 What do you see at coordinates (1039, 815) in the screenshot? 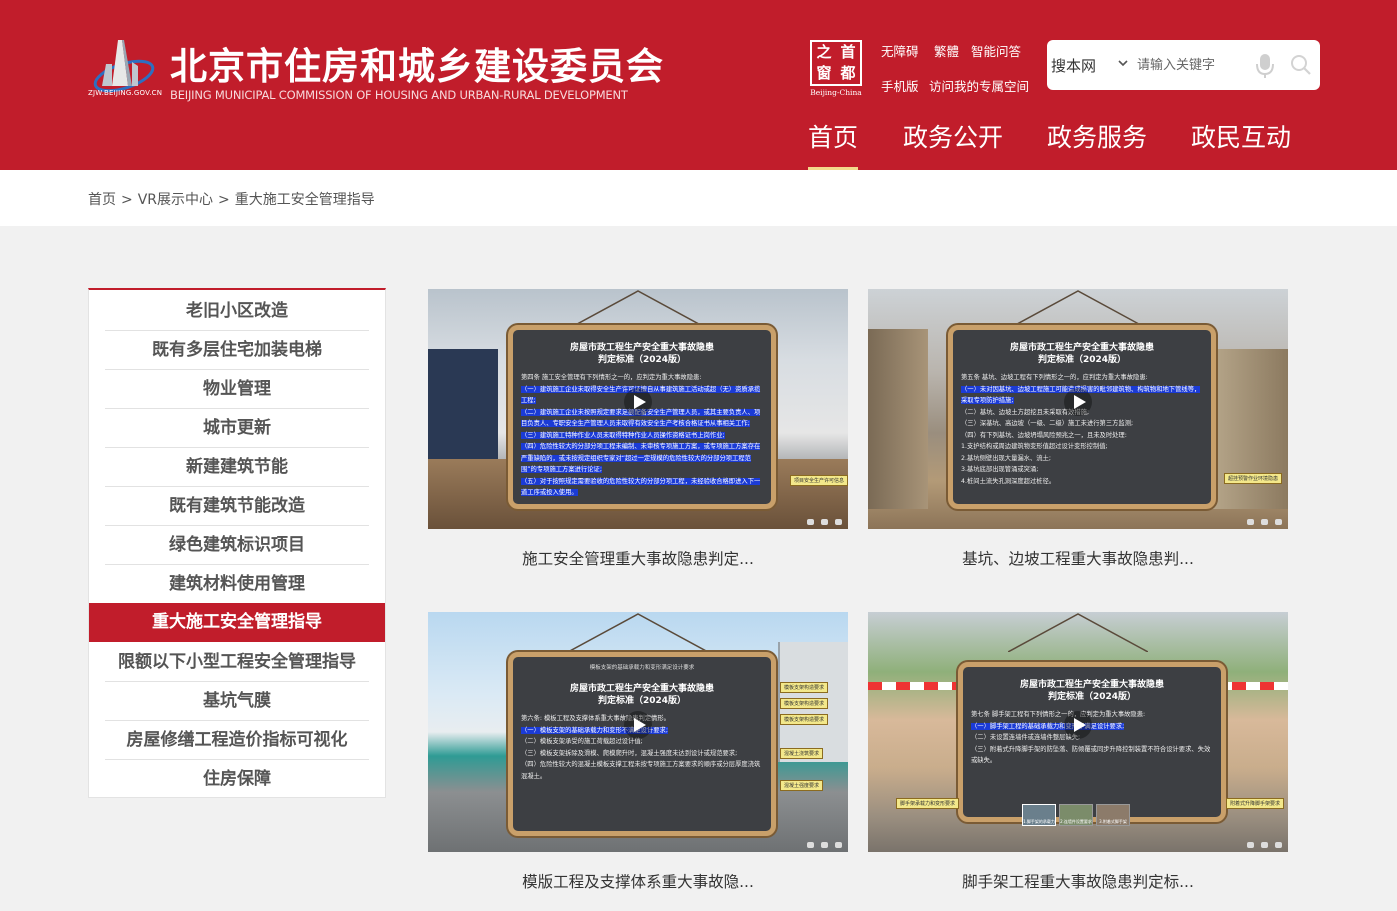
I see `scene-thumbnail: 1.脚手架的承载力` at bounding box center [1039, 815].